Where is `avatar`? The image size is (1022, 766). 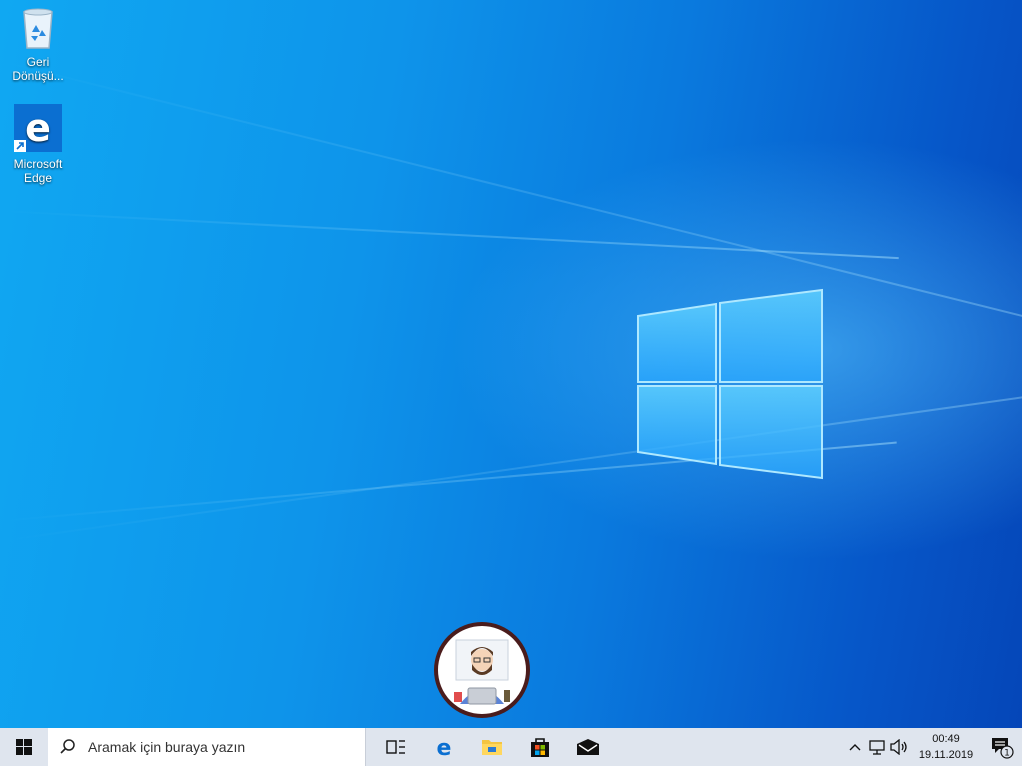 avatar is located at coordinates (482, 670).